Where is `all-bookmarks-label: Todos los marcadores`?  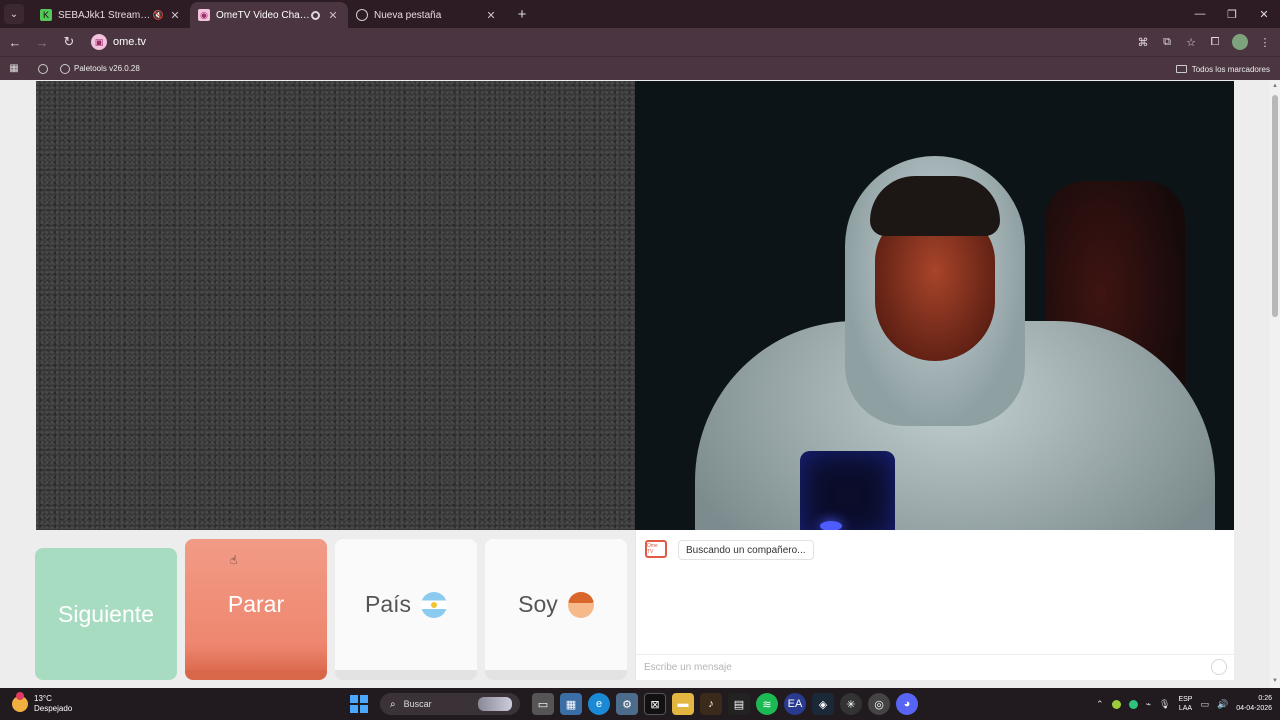
all-bookmarks-label: Todos los marcadores is located at coordinates (1230, 69).